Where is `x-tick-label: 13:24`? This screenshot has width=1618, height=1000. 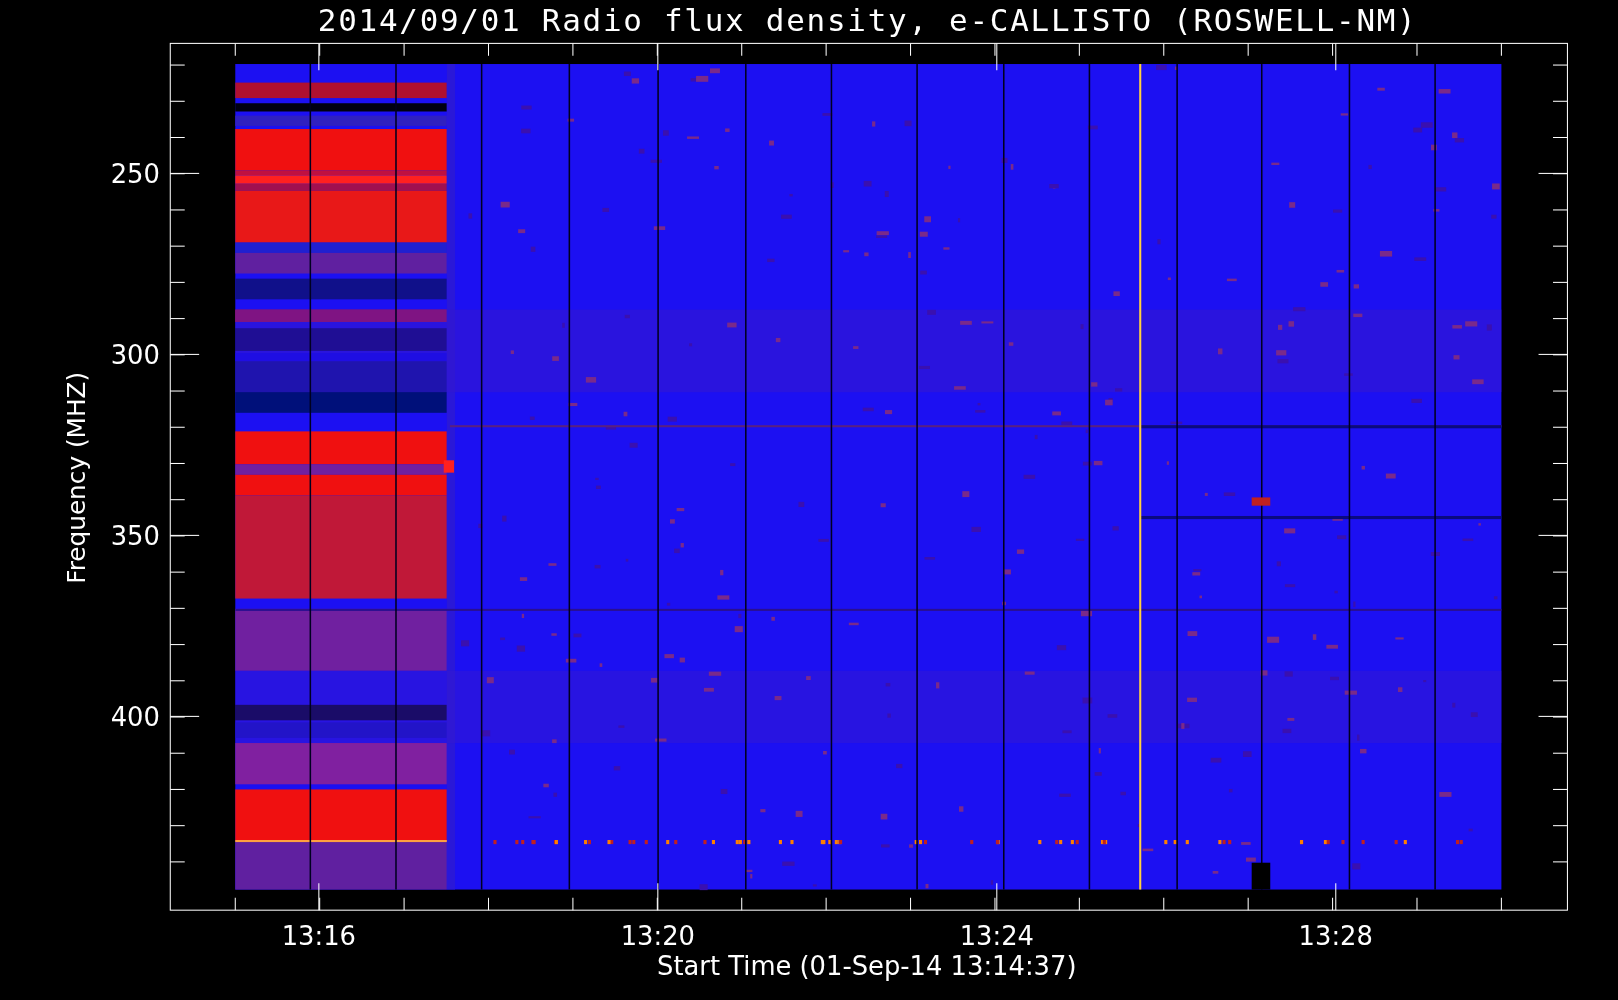 x-tick-label: 13:24 is located at coordinates (996, 936).